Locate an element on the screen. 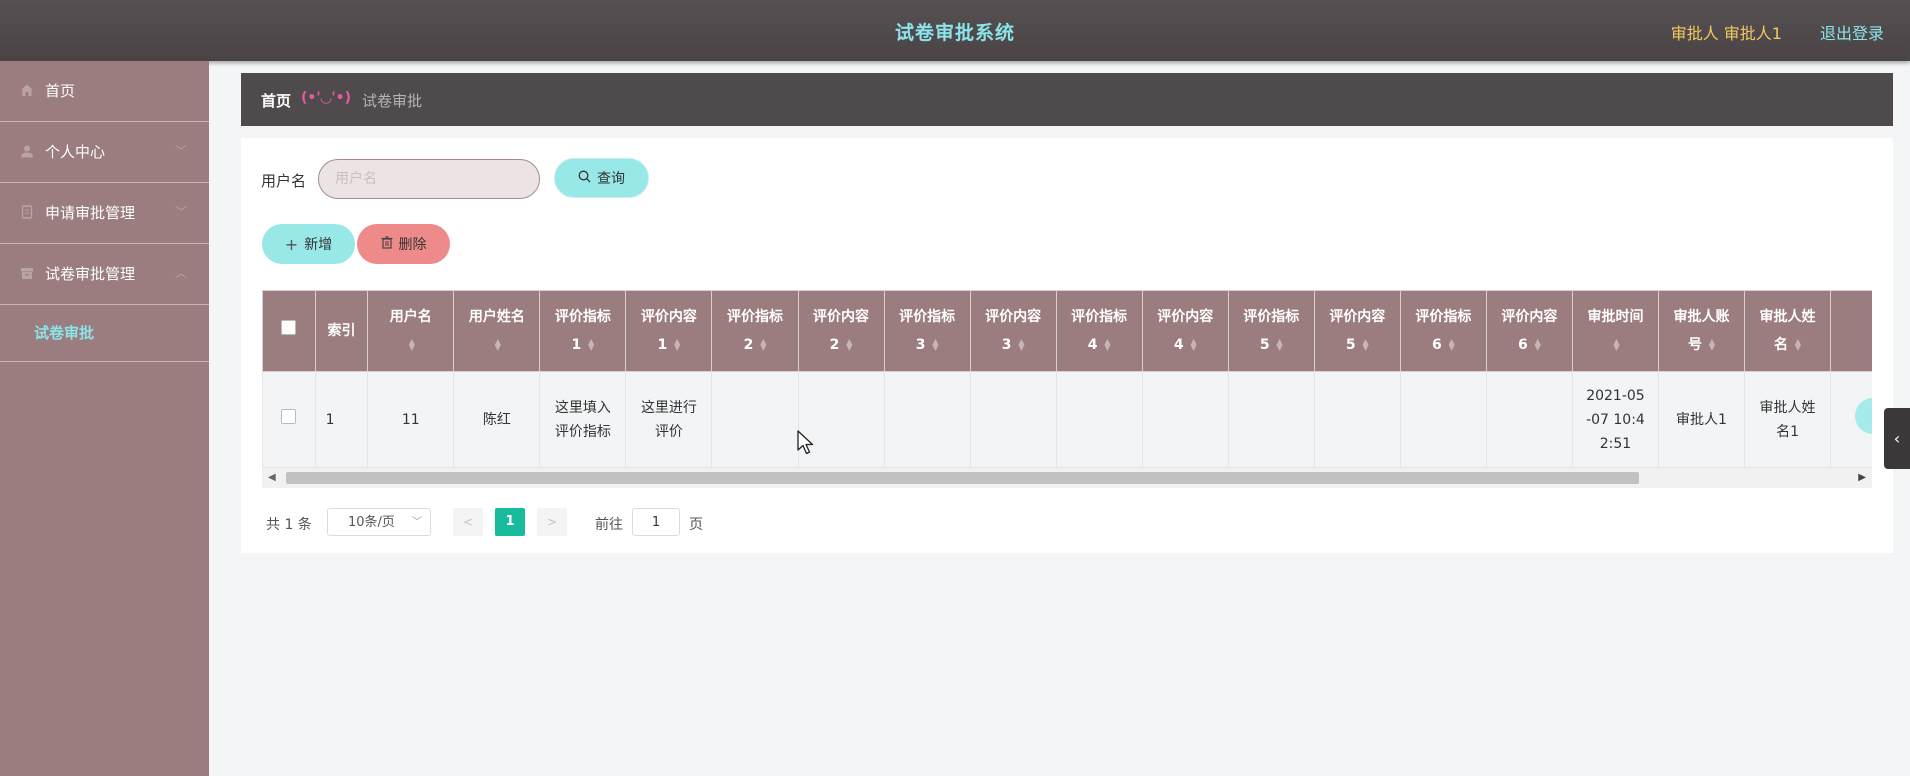 This screenshot has width=1910, height=776. column-header: 评价内容 6 ▲ ▼ is located at coordinates (1529, 331).